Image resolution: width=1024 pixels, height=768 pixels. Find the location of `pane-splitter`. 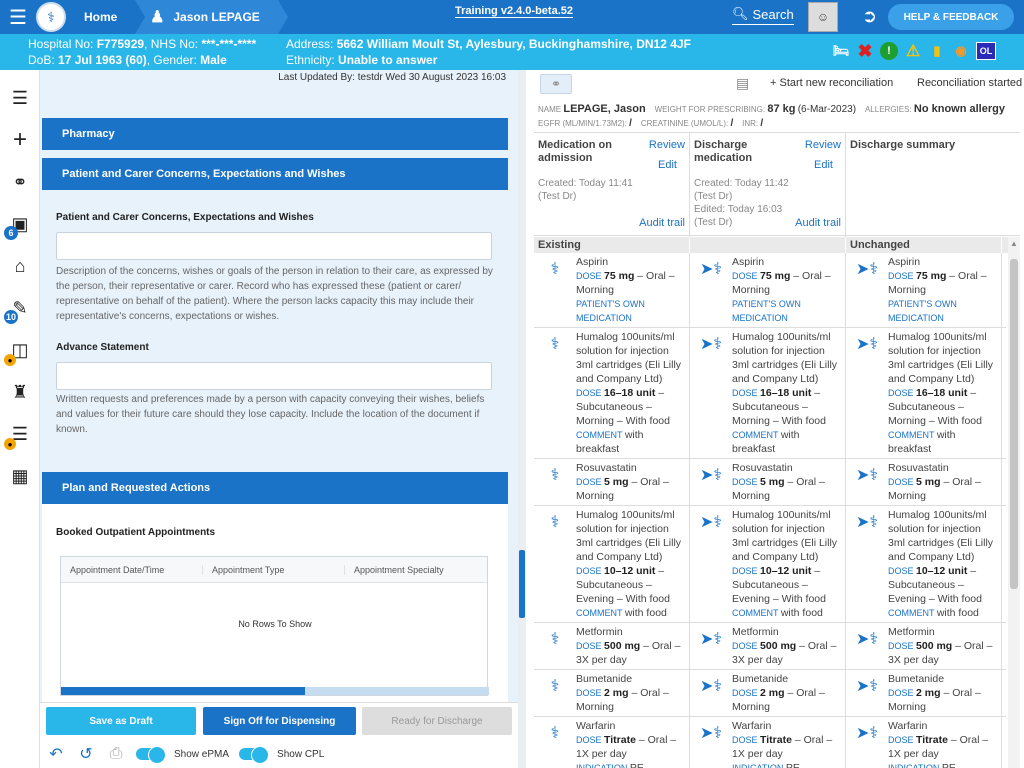

pane-splitter is located at coordinates (522, 419).